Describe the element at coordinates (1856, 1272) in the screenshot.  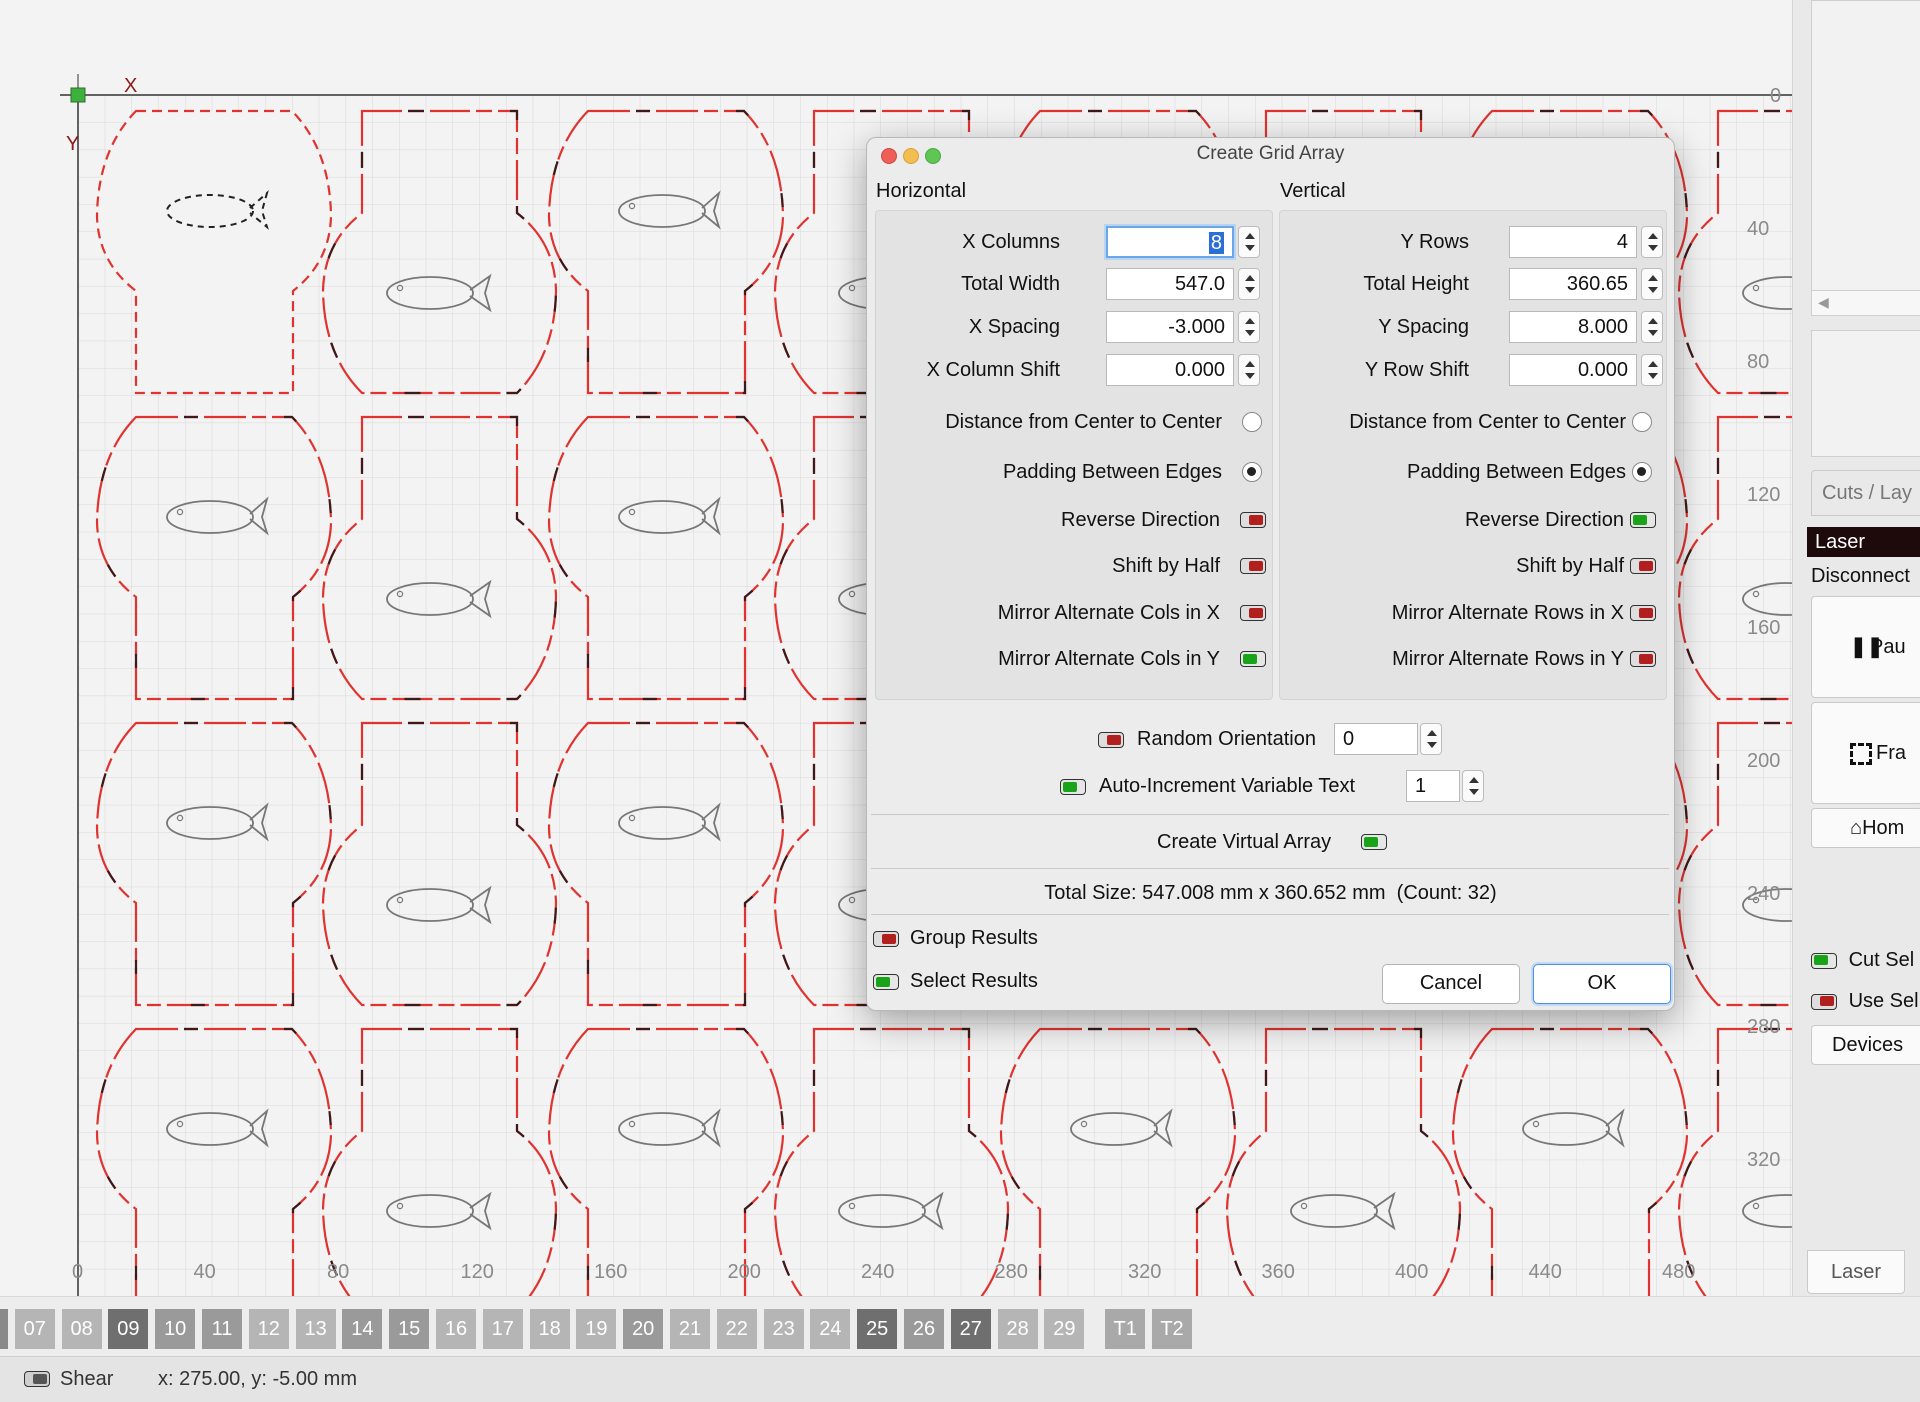
I see `laser-tab: Laser` at that location.